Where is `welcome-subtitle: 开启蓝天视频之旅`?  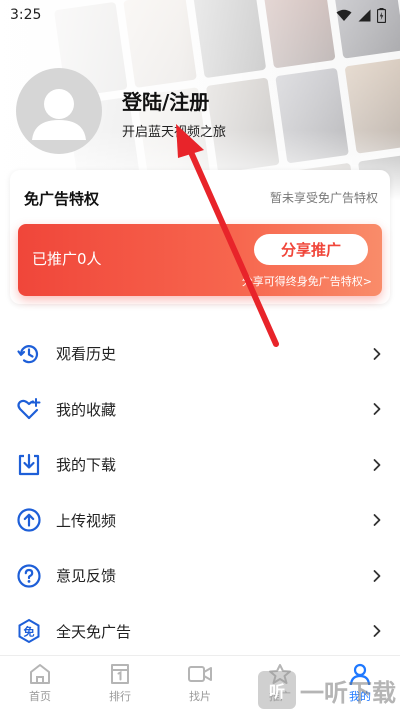 welcome-subtitle: 开启蓝天视频之旅 is located at coordinates (174, 132).